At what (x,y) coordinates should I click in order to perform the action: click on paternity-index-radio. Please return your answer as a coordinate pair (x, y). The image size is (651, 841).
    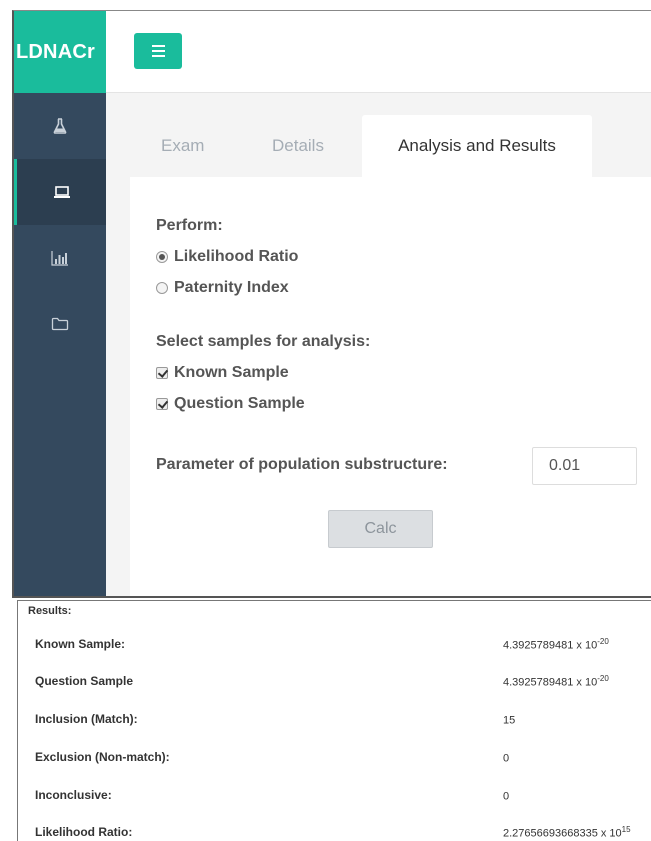
    Looking at the image, I should click on (162, 288).